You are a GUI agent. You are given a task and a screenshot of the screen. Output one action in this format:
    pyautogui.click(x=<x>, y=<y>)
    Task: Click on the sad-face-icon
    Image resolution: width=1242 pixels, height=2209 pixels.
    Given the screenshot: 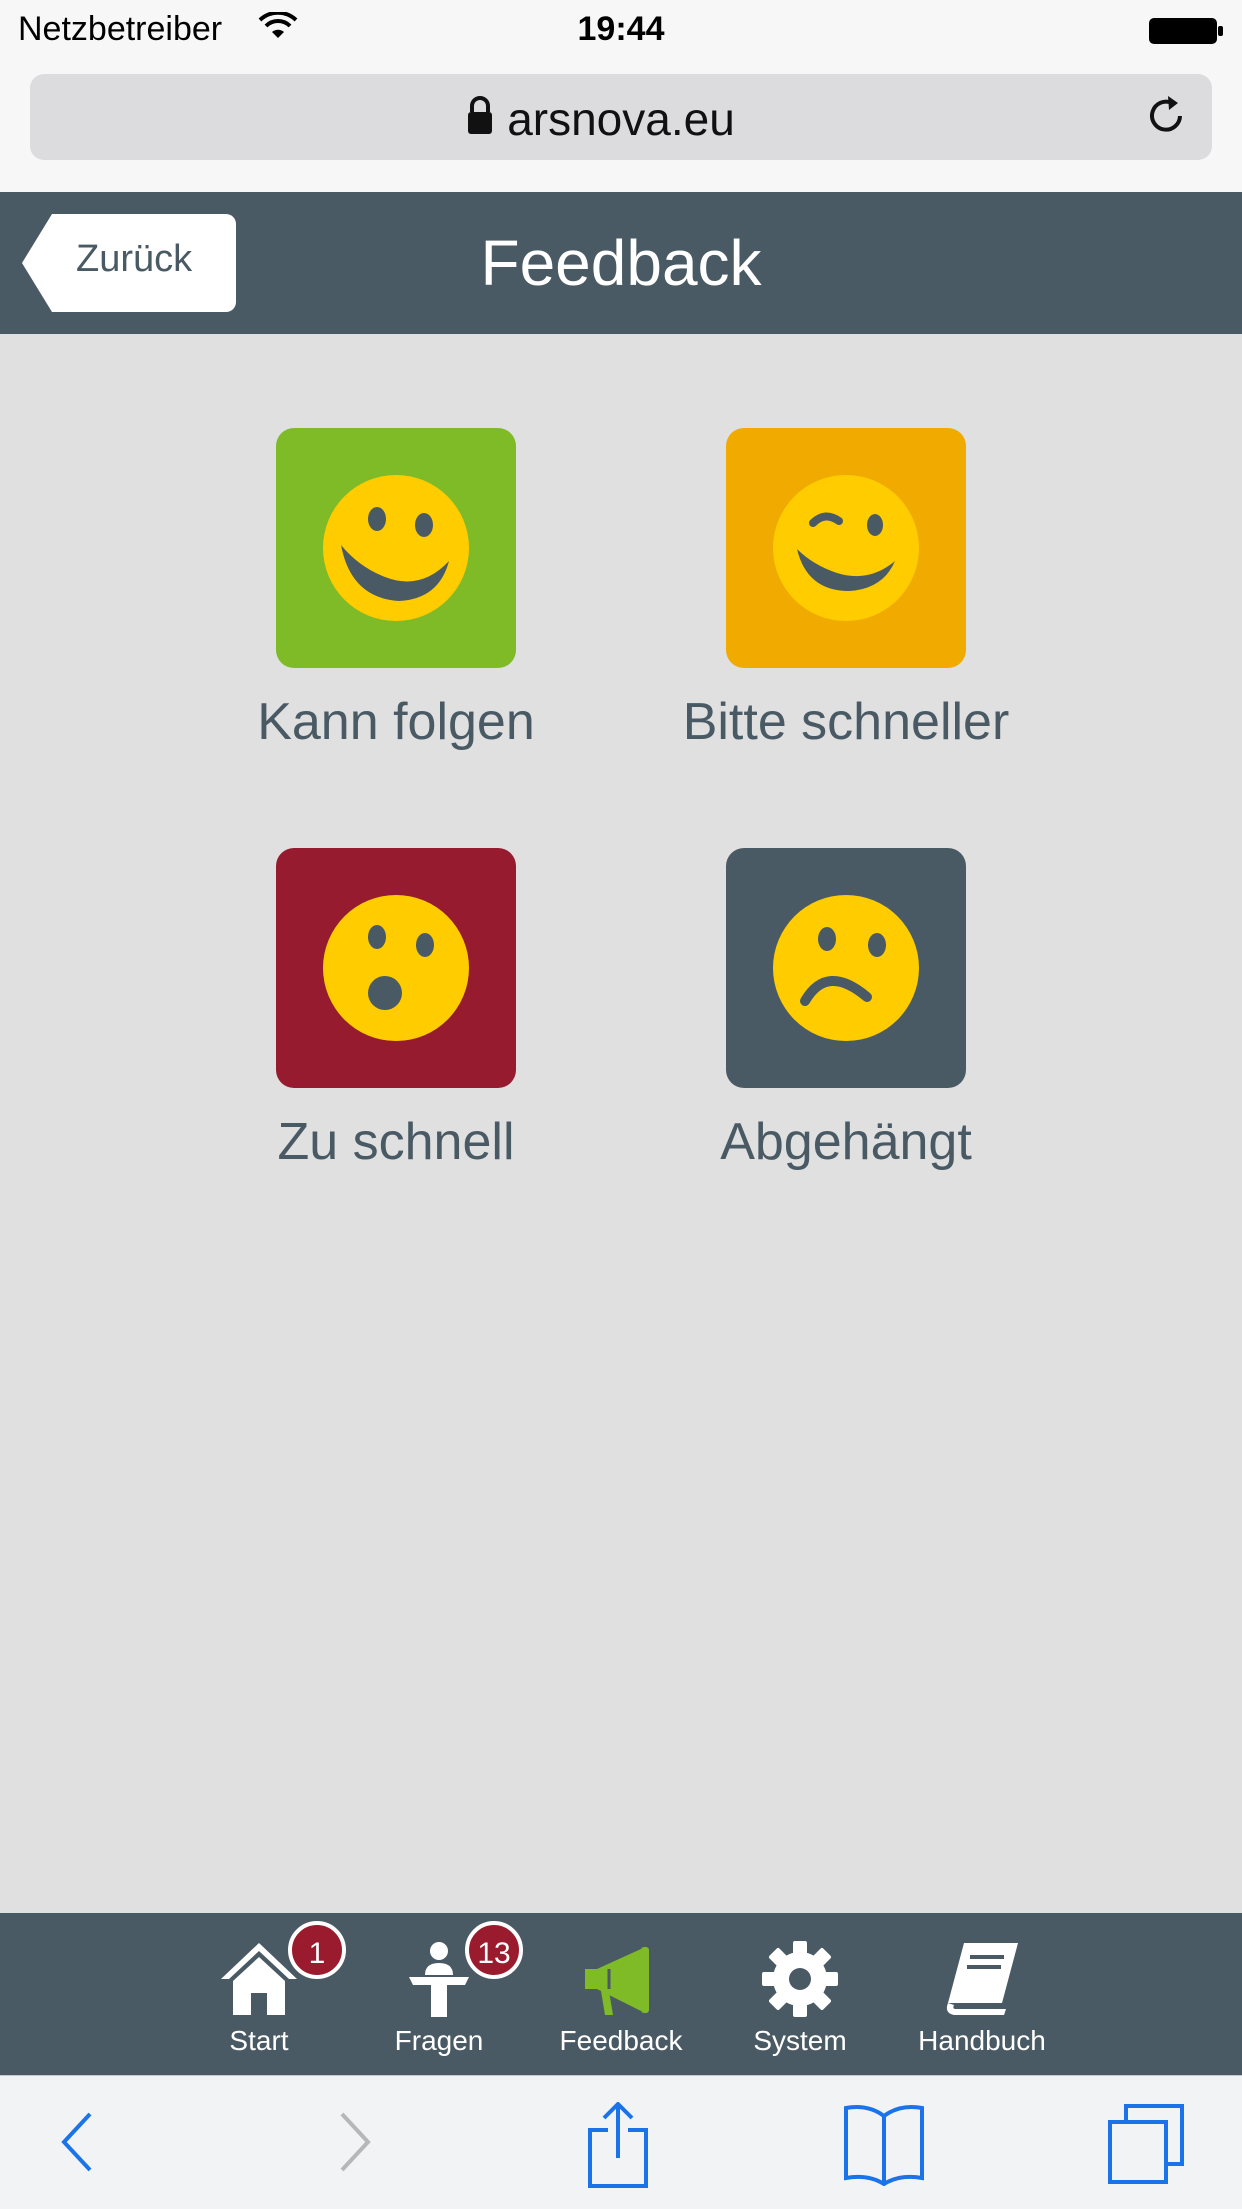 What is the action you would take?
    pyautogui.click(x=846, y=968)
    